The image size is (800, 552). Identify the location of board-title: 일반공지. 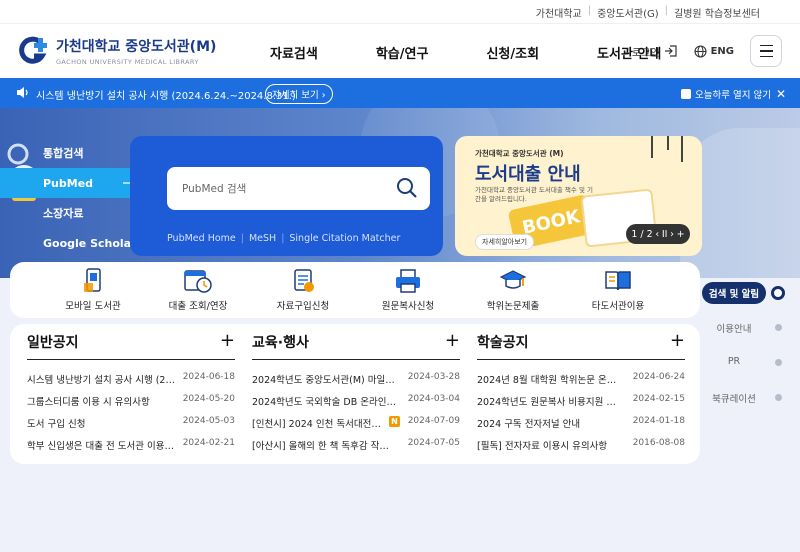
(53, 343).